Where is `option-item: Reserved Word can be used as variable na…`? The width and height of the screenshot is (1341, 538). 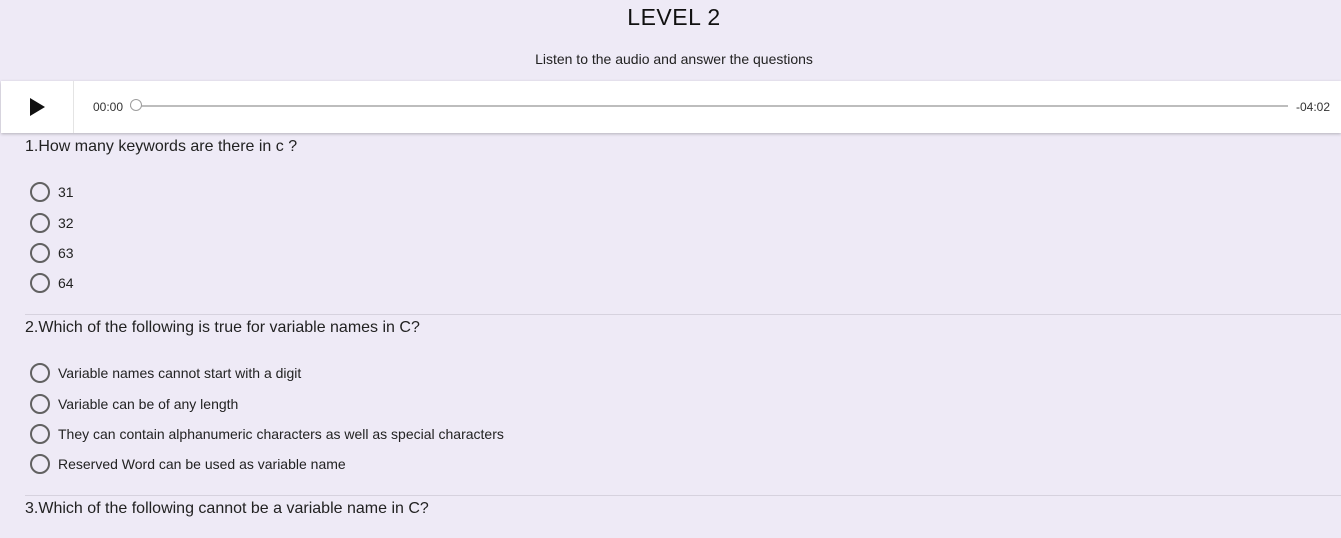 option-item: Reserved Word can be used as variable na… is located at coordinates (188, 464).